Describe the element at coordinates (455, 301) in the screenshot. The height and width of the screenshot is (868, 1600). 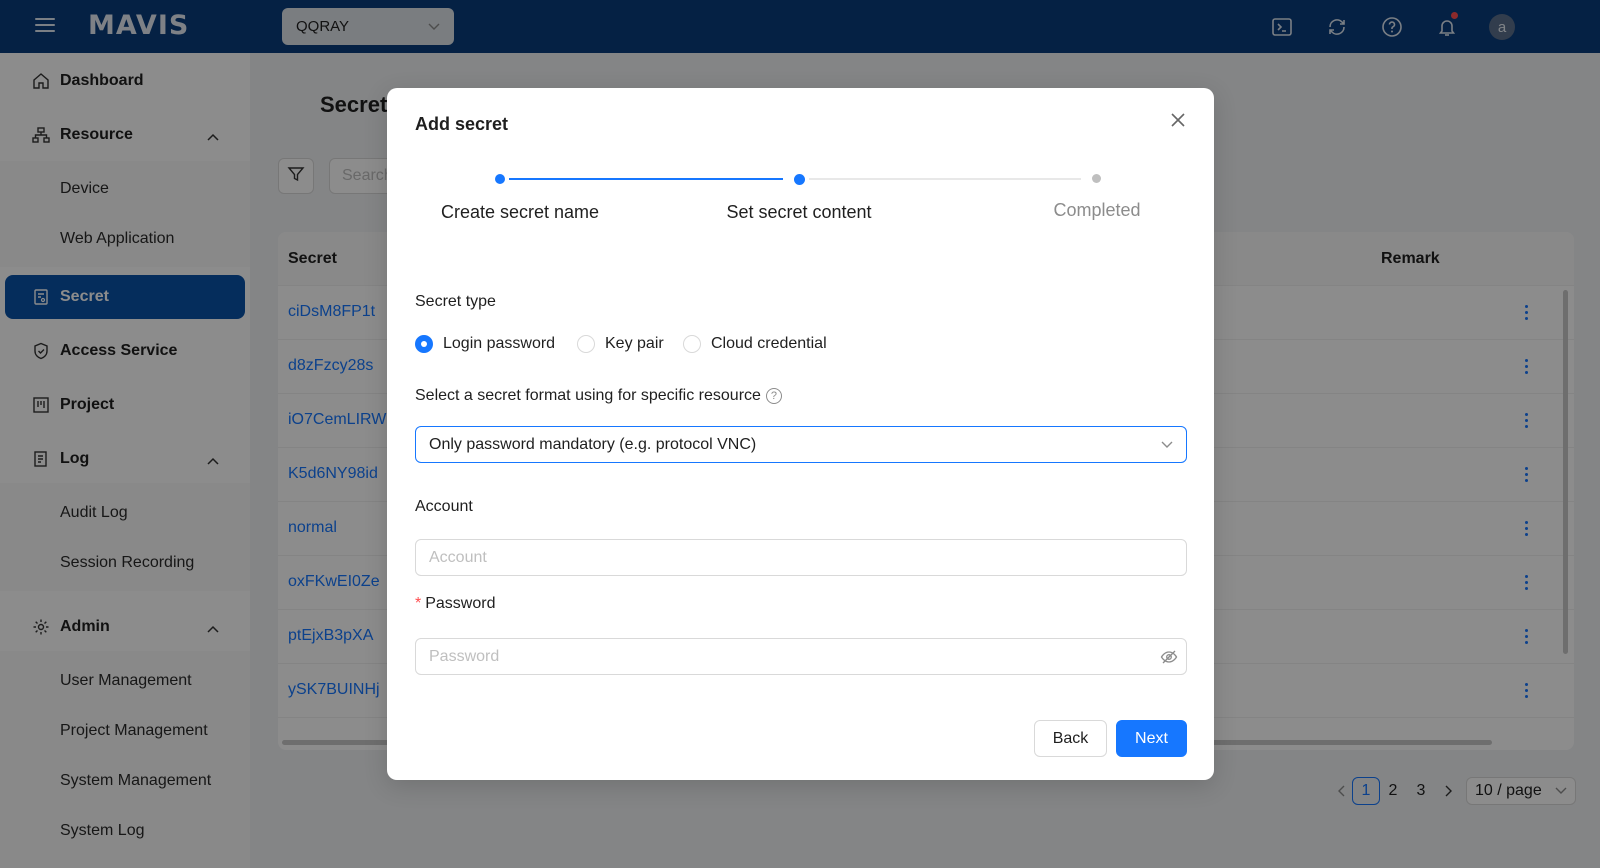
I see `secret-type-label: Secret type` at that location.